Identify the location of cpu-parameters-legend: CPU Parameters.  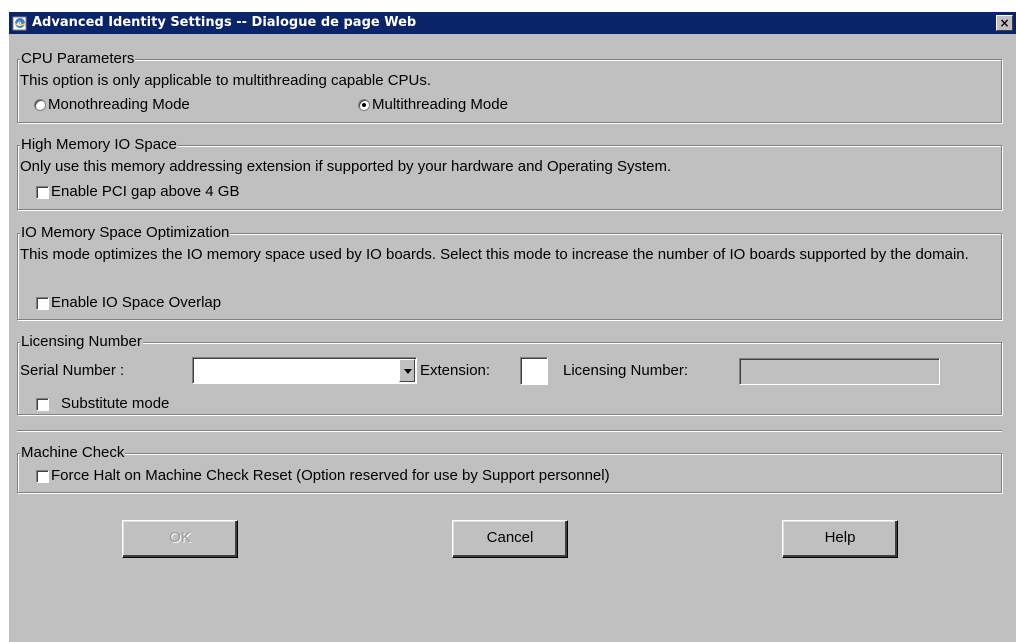
(78, 59).